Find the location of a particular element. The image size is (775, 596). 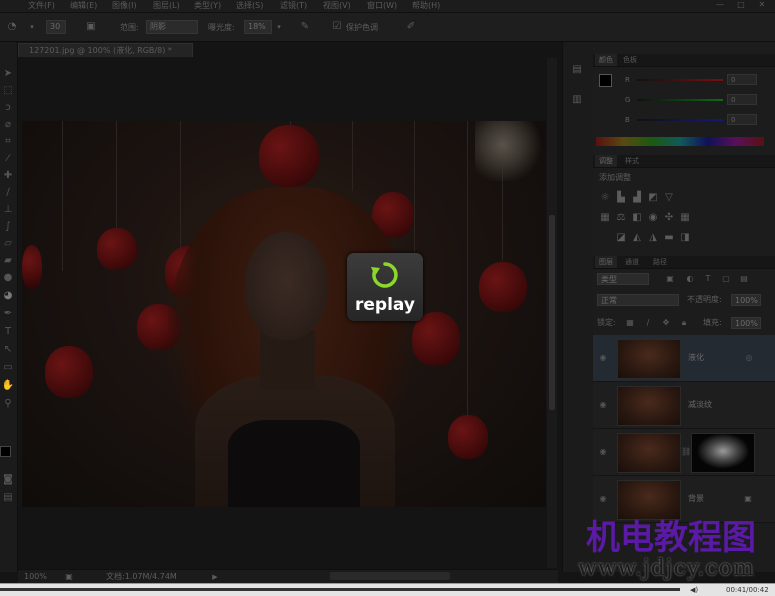

color-ramp is located at coordinates (680, 141).